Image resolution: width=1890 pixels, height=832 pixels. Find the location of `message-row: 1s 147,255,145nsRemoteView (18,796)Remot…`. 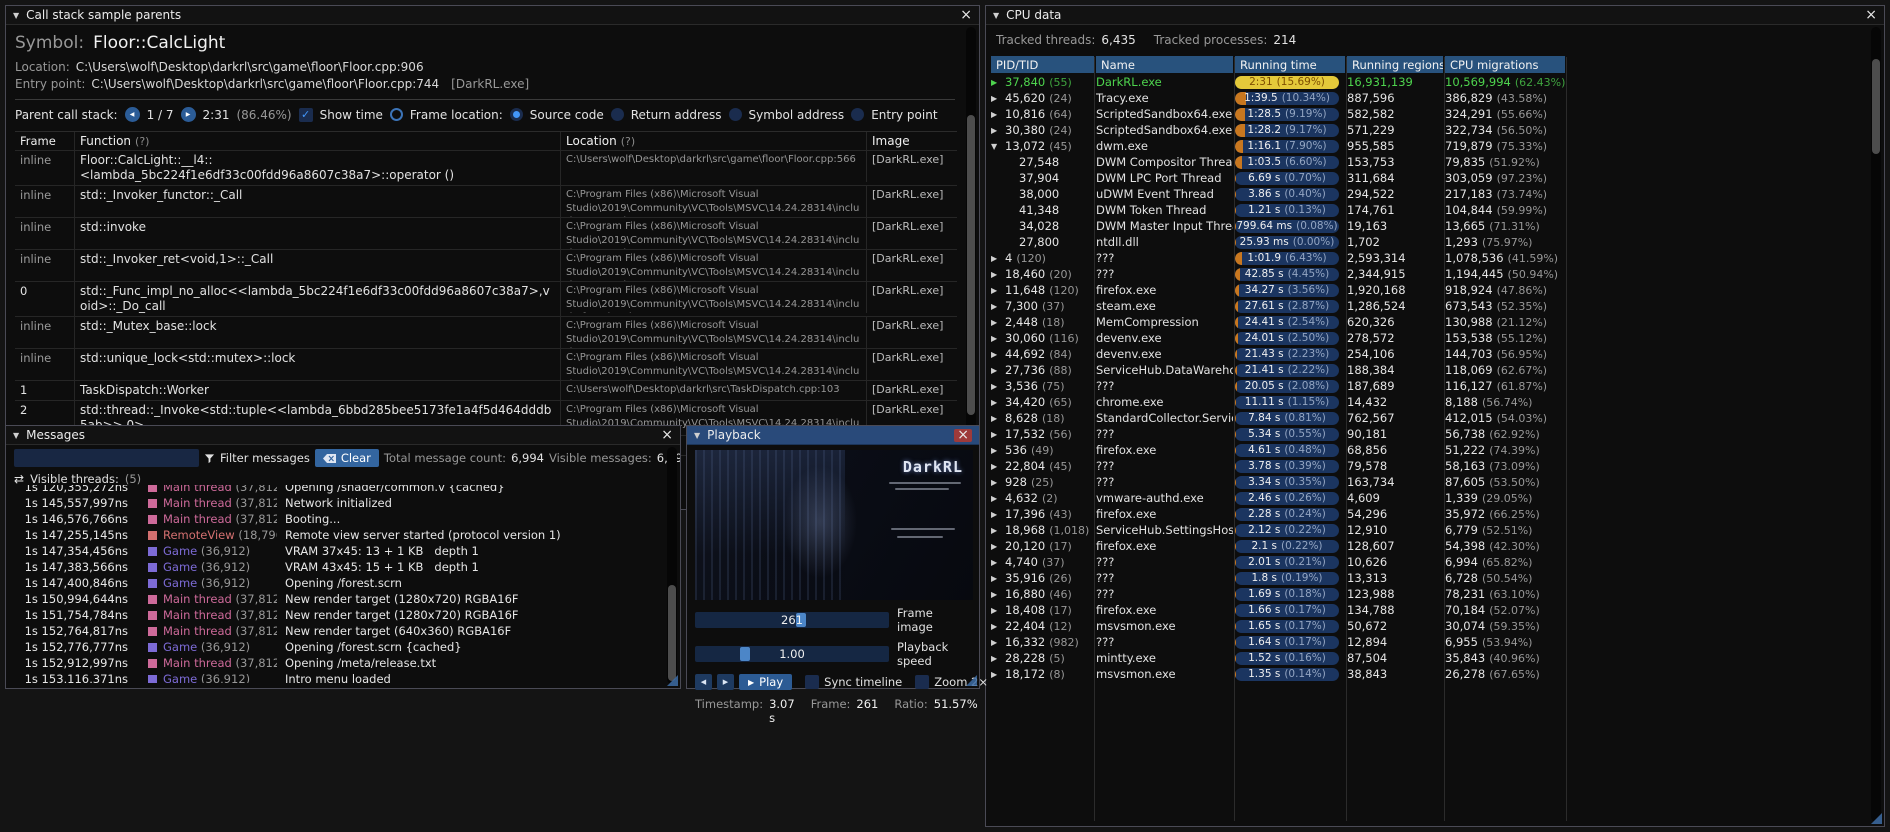

message-row: 1s 147,255,145nsRemoteView (18,796)Remot… is located at coordinates (337, 535).